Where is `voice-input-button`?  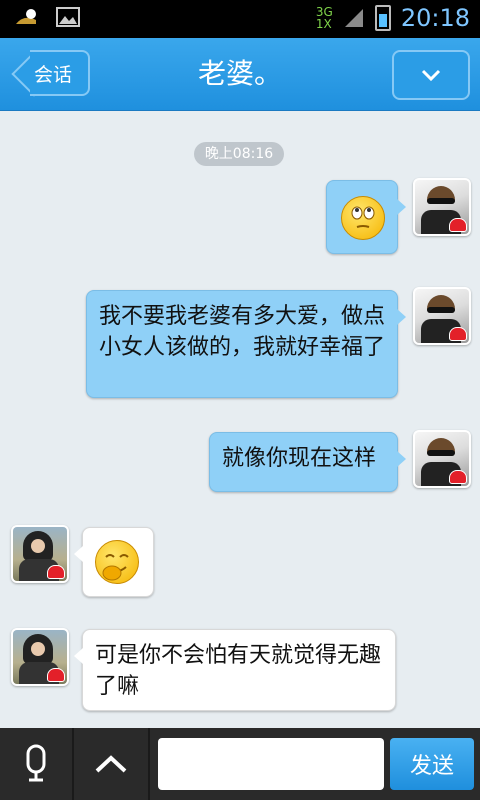 voice-input-button is located at coordinates (36, 764).